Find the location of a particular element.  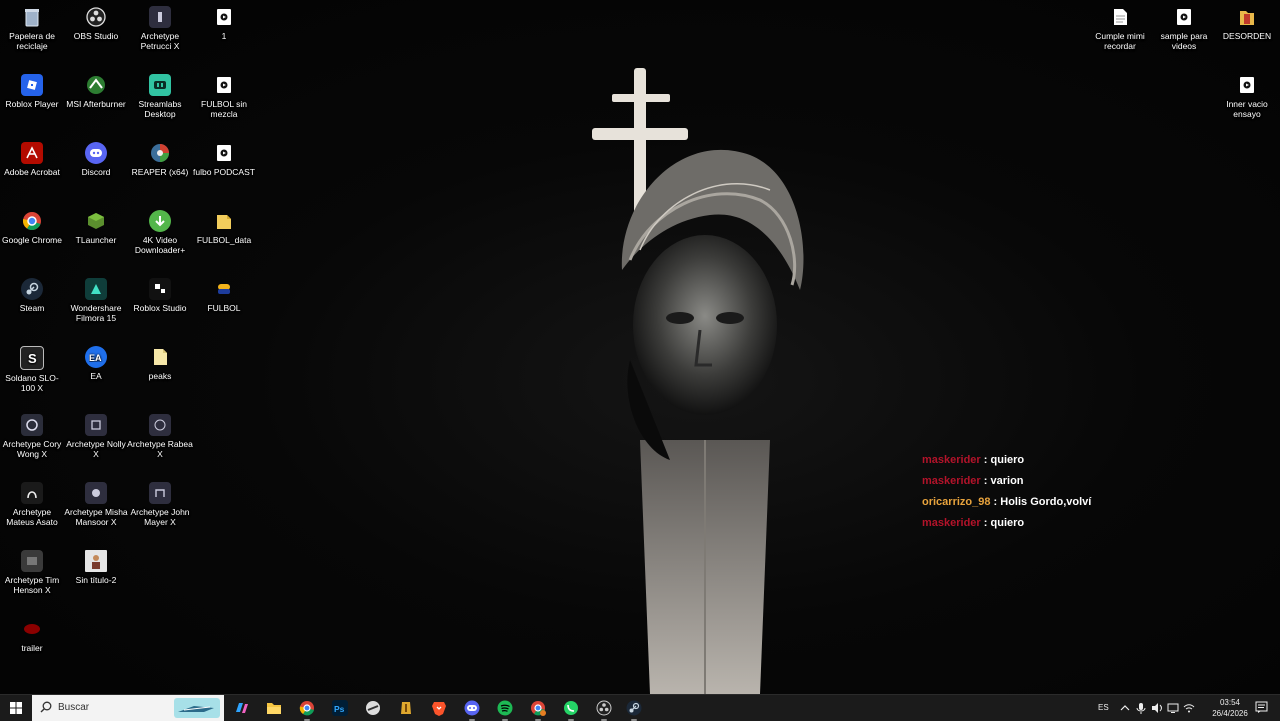

desktop-icon-archetype-rabea: Archetype Rabea X is located at coordinates (160, 436).